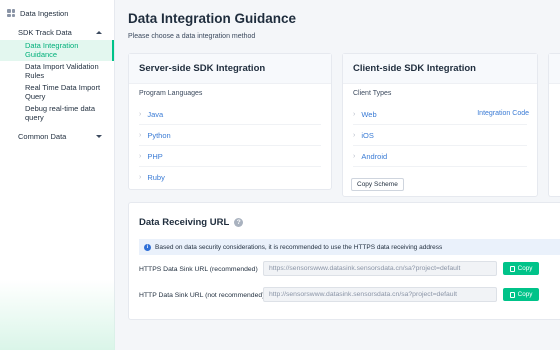  I want to click on sidebar-item-label: Real Time Data Import Query, so click(63, 92).